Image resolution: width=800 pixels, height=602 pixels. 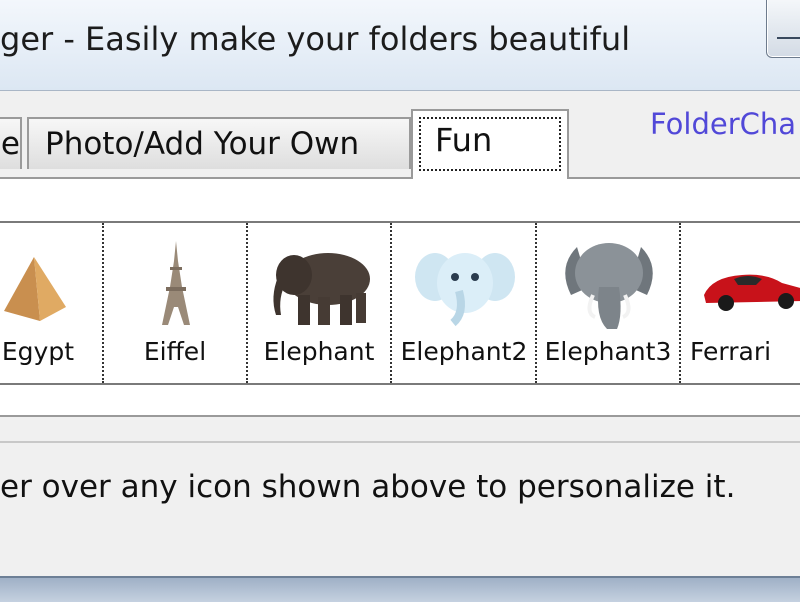 I want to click on brand-link: FolderCha, so click(x=723, y=124).